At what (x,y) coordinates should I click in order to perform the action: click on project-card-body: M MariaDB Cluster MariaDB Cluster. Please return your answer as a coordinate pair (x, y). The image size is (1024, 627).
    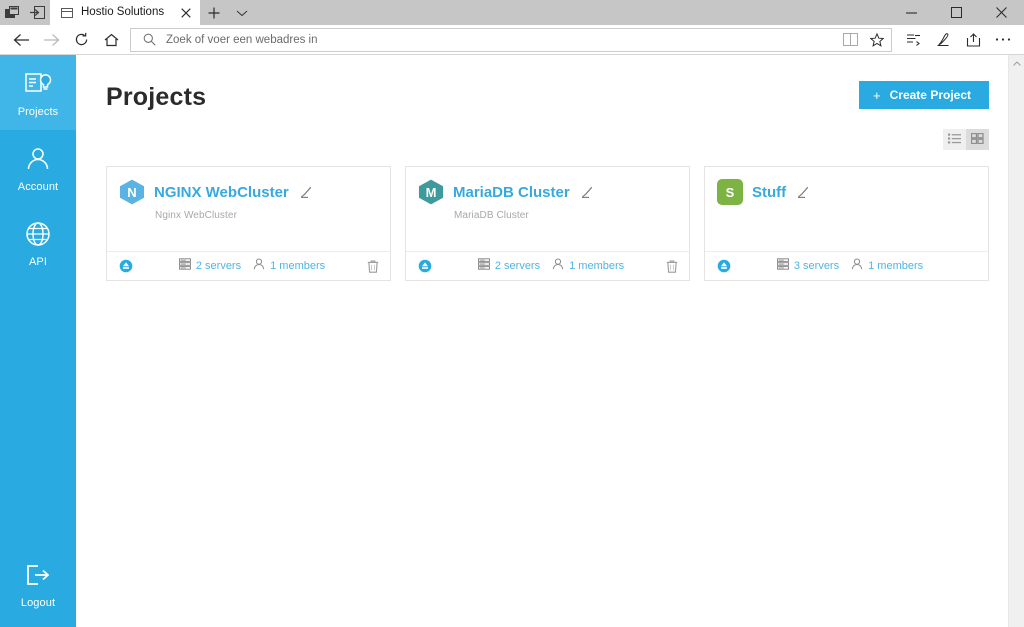
    Looking at the image, I should click on (547, 209).